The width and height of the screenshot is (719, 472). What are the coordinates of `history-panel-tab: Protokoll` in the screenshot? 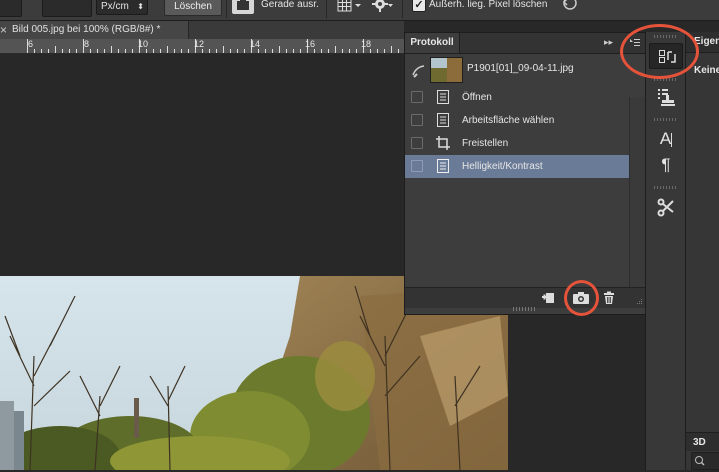 It's located at (432, 43).